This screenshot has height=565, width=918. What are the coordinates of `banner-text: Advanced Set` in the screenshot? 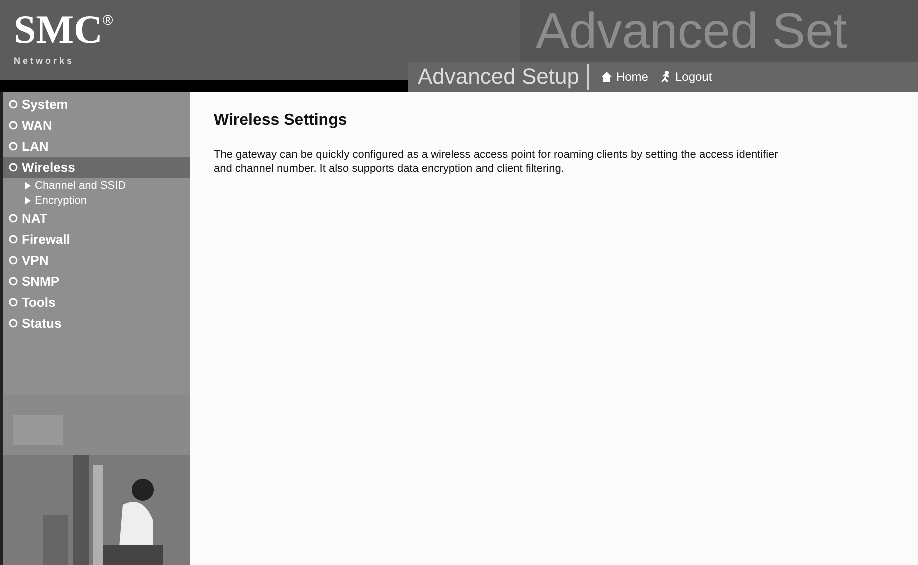 It's located at (692, 31).